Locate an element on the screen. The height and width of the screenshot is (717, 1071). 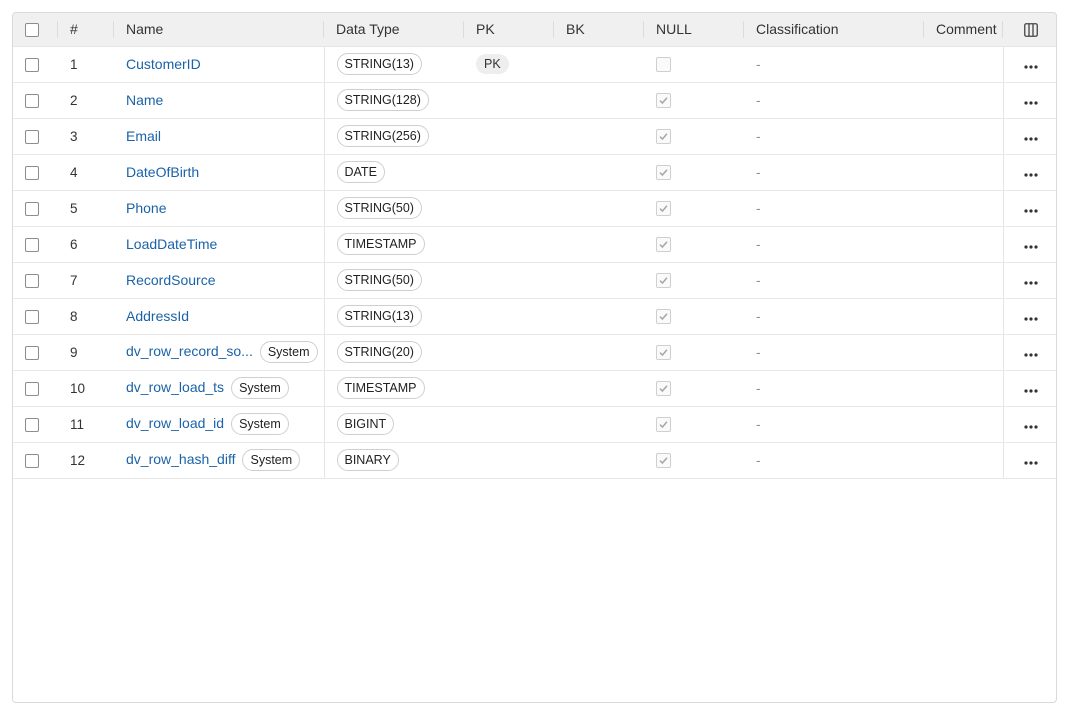
header-data-type: Data Type is located at coordinates (394, 30).